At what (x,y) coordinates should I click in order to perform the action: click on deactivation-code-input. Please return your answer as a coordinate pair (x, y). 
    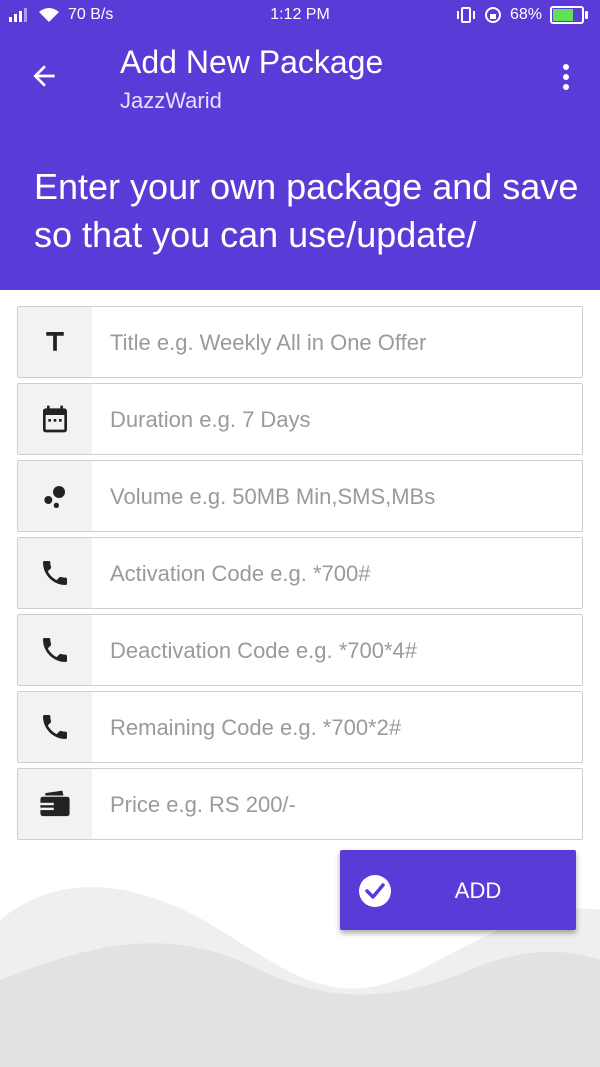
    Looking at the image, I should click on (340, 650).